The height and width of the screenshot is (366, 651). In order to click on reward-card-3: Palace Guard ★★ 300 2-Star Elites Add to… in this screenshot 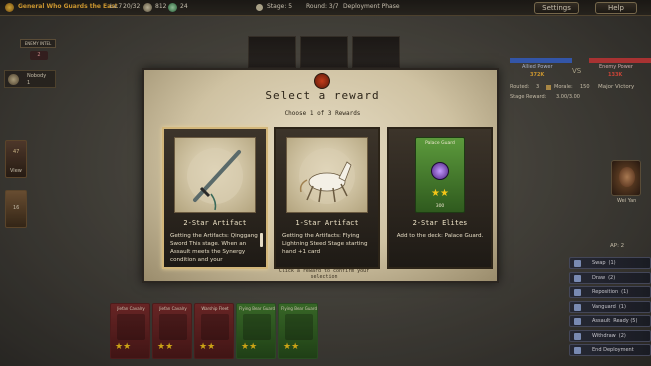, I will do `click(440, 198)`.